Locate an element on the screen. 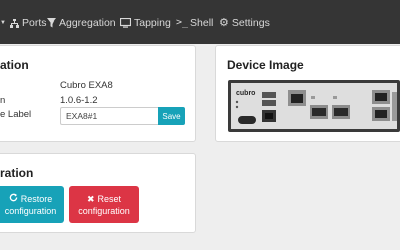 The width and height of the screenshot is (400, 250). info-label-device-label: e Label is located at coordinates (16, 114).